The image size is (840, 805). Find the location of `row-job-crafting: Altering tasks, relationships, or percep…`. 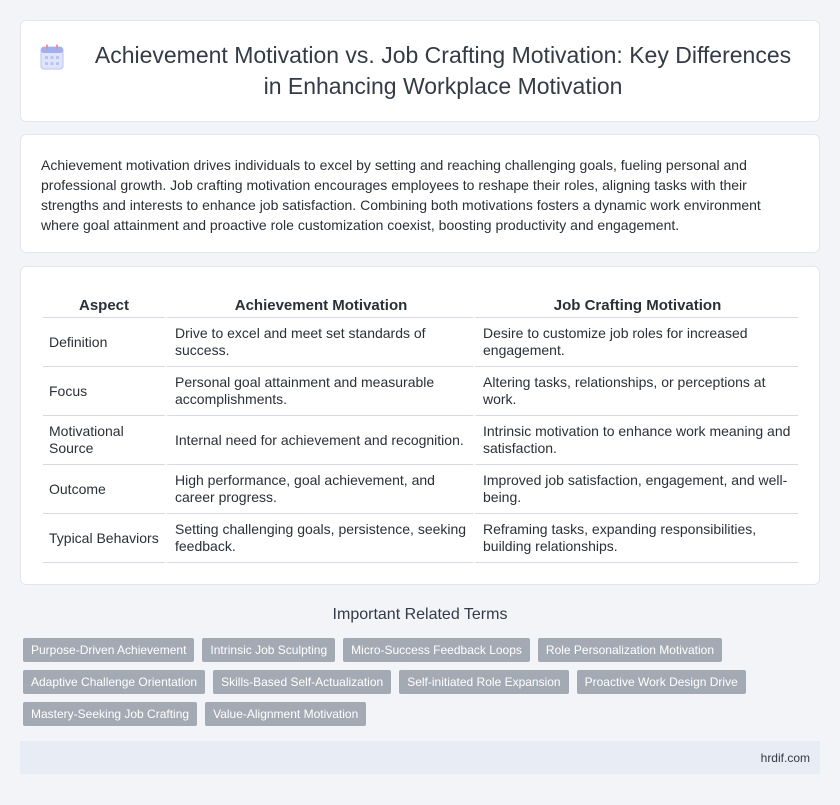

row-job-crafting: Altering tasks, relationships, or percep… is located at coordinates (635, 391).